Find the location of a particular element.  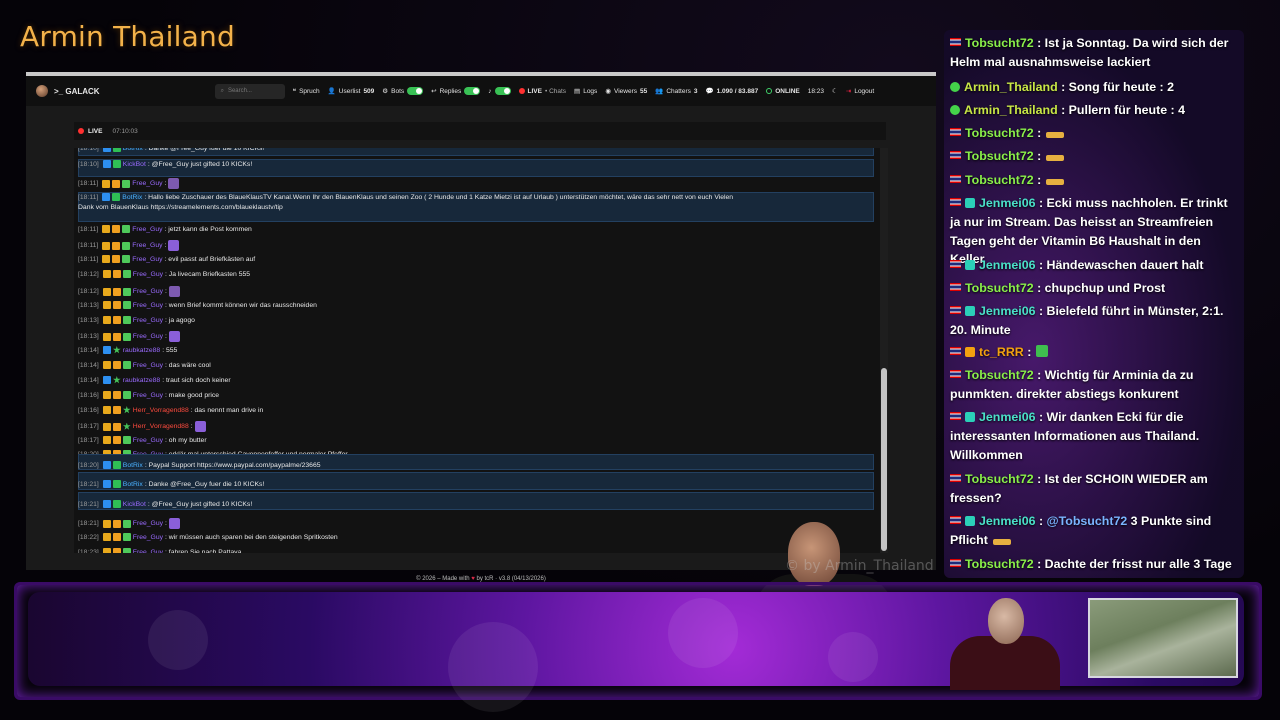

chat-message: [18:14] raubkatze88: 555 is located at coordinates (127, 350).